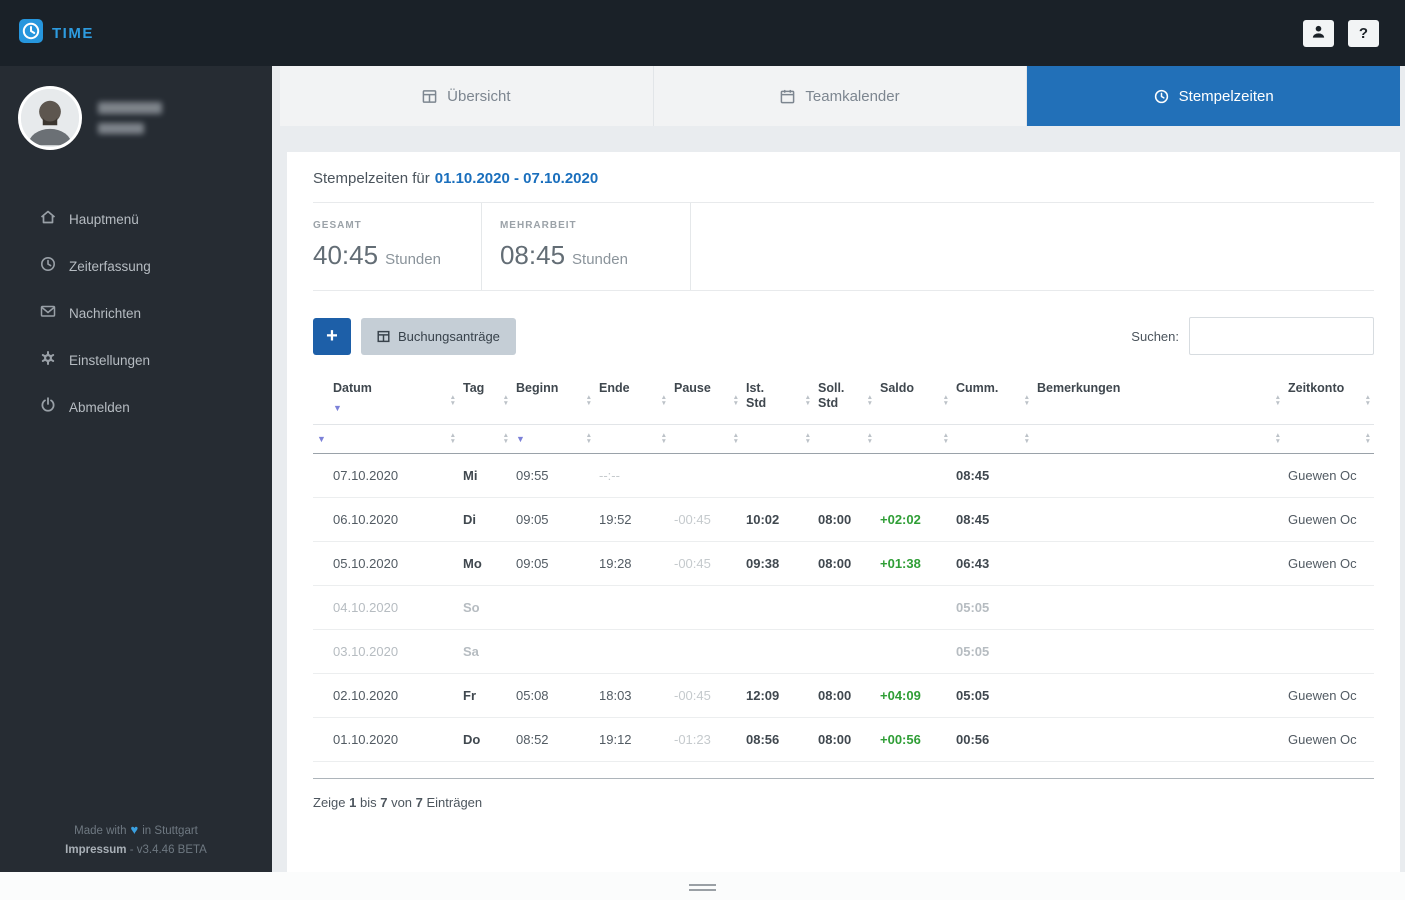  What do you see at coordinates (136, 108) in the screenshot?
I see `user-profile` at bounding box center [136, 108].